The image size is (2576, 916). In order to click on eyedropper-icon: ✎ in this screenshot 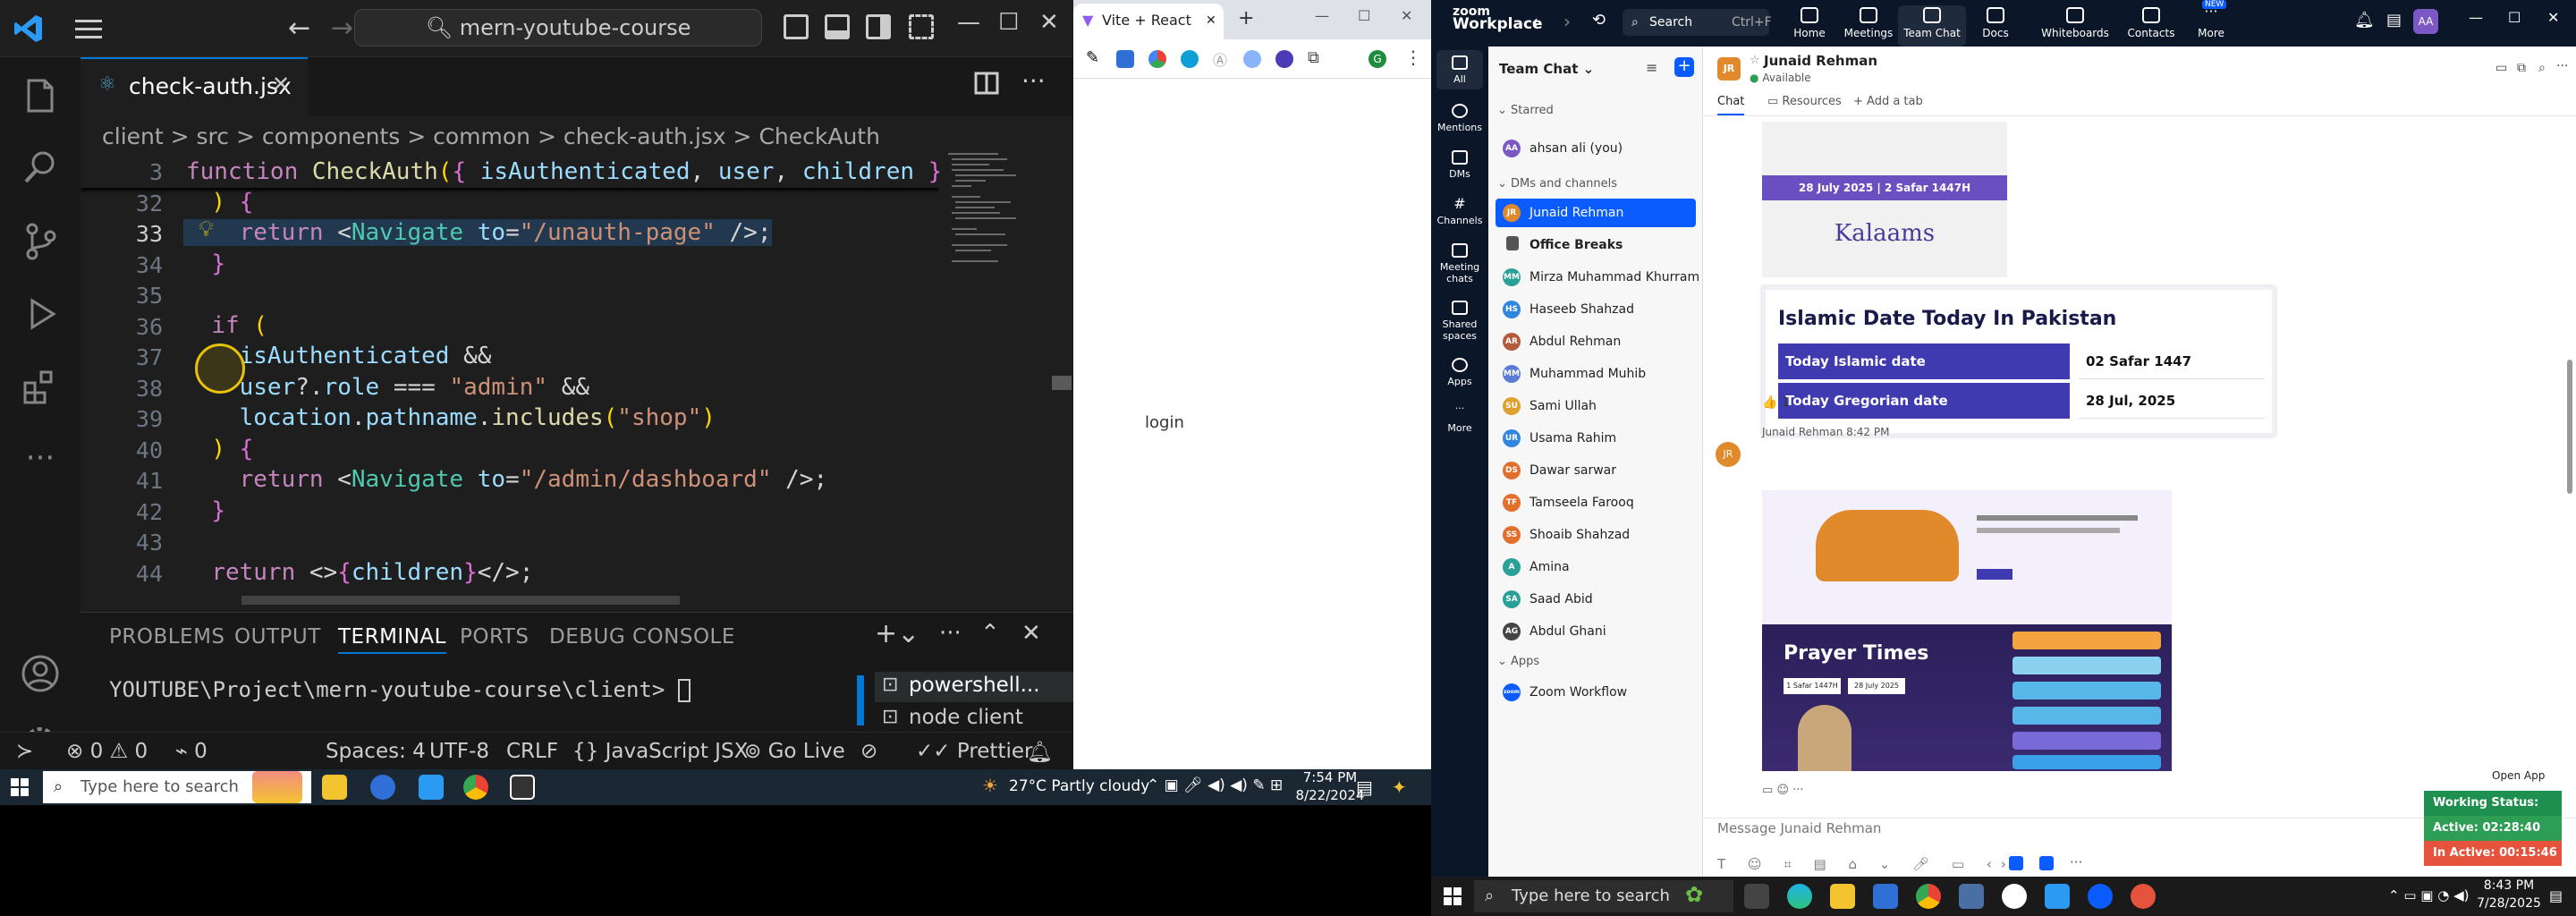, I will do `click(1092, 57)`.